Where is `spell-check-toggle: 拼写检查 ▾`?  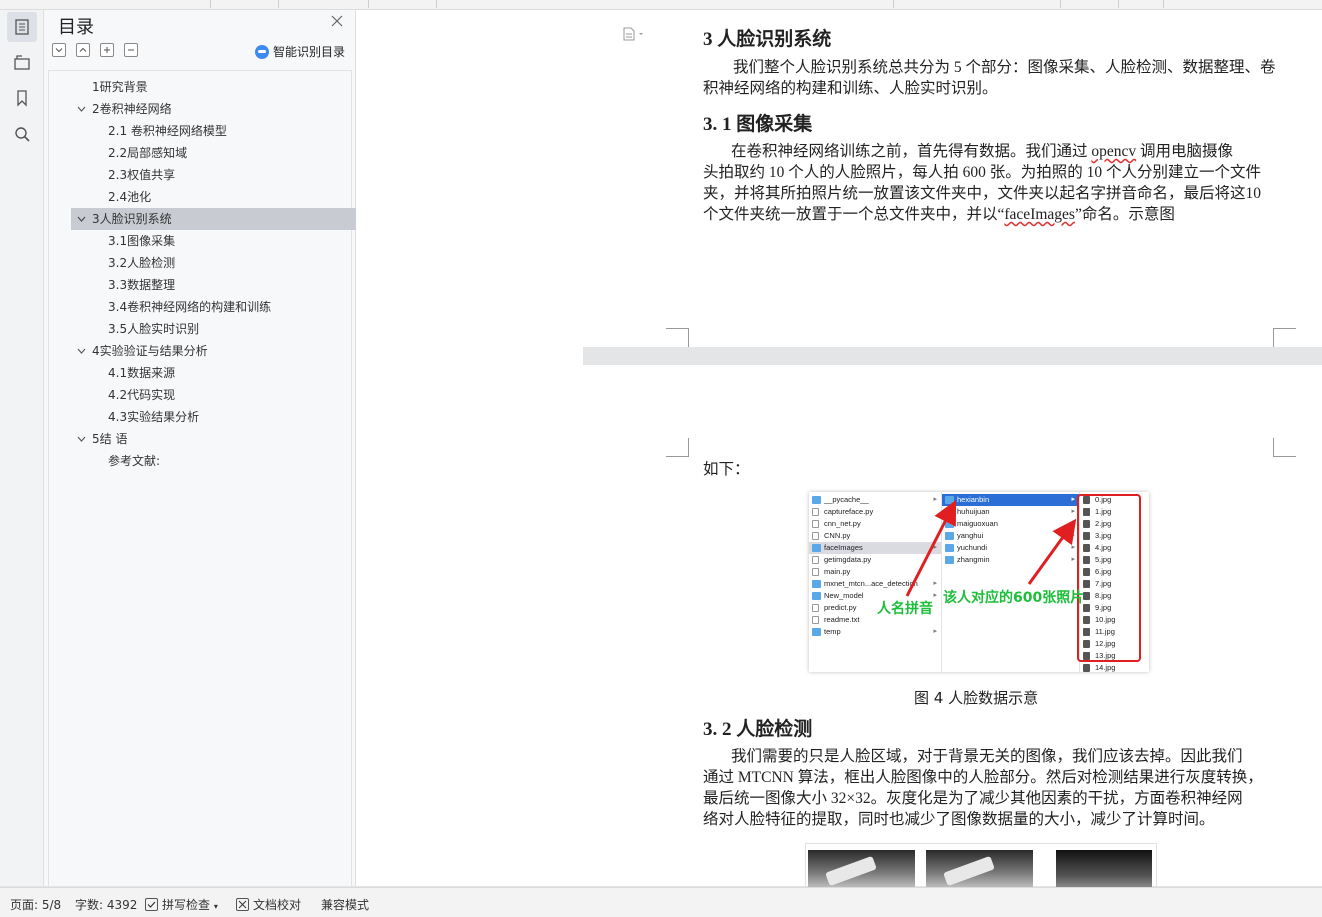
spell-check-toggle: 拼写检查 ▾ is located at coordinates (181, 904).